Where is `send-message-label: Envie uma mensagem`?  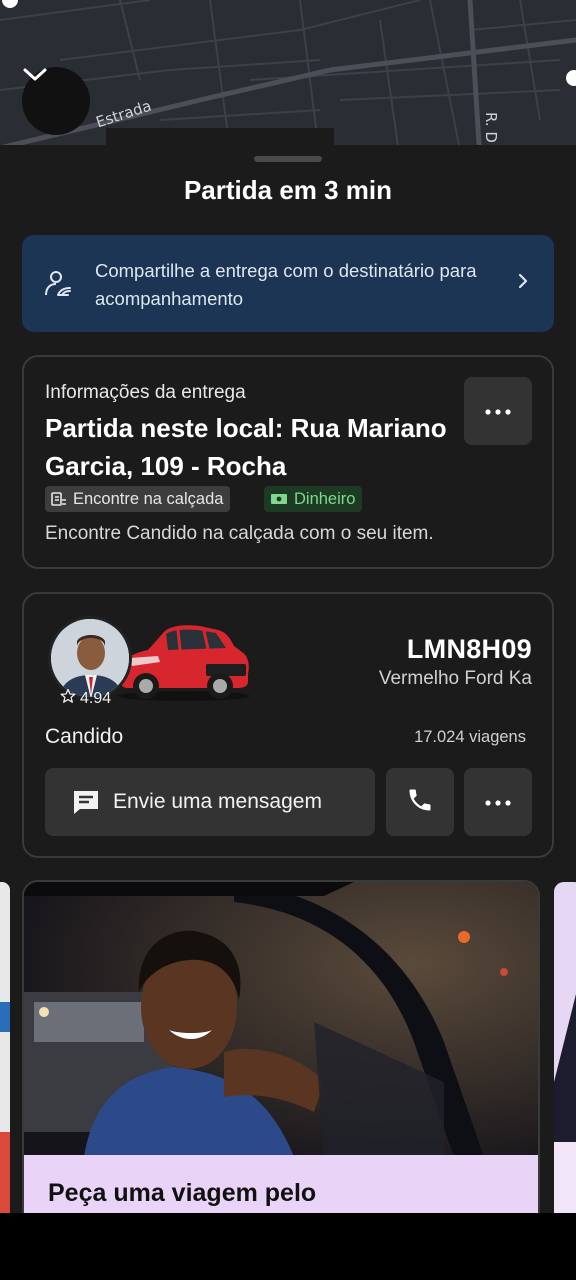 send-message-label: Envie uma mensagem is located at coordinates (217, 801).